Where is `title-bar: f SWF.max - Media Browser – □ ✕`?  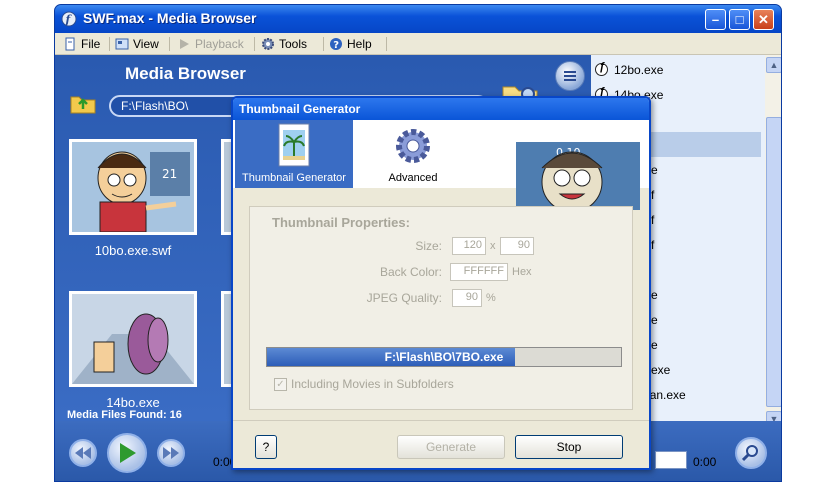
title-bar: f SWF.max - Media Browser – □ ✕ is located at coordinates (418, 19).